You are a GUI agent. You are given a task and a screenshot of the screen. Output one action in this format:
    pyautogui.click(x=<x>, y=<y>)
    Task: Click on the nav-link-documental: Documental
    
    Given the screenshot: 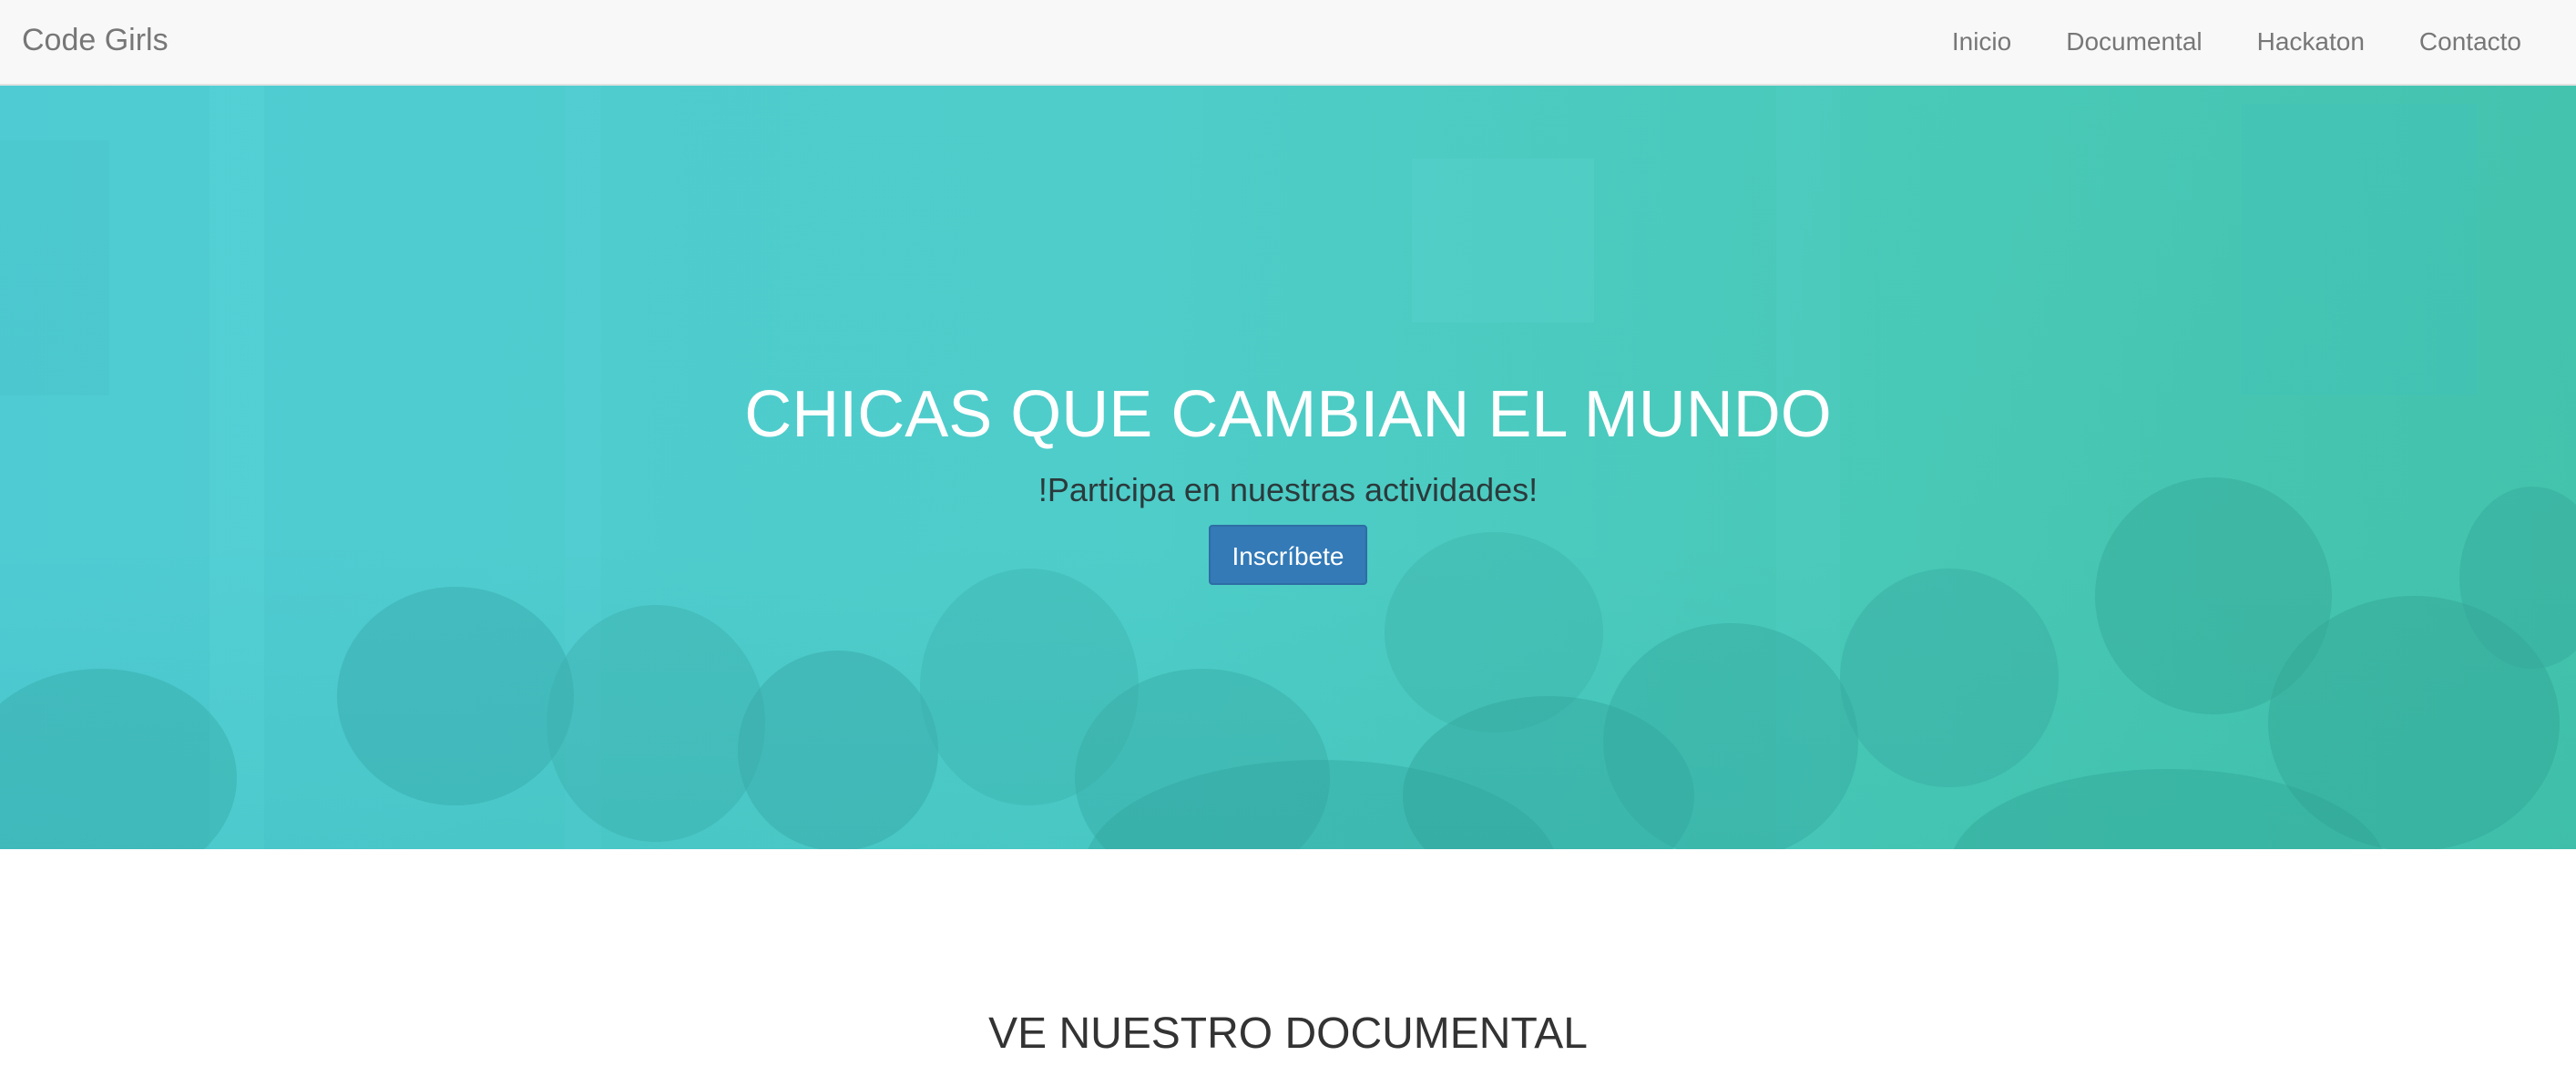 What is the action you would take?
    pyautogui.click(x=2134, y=42)
    